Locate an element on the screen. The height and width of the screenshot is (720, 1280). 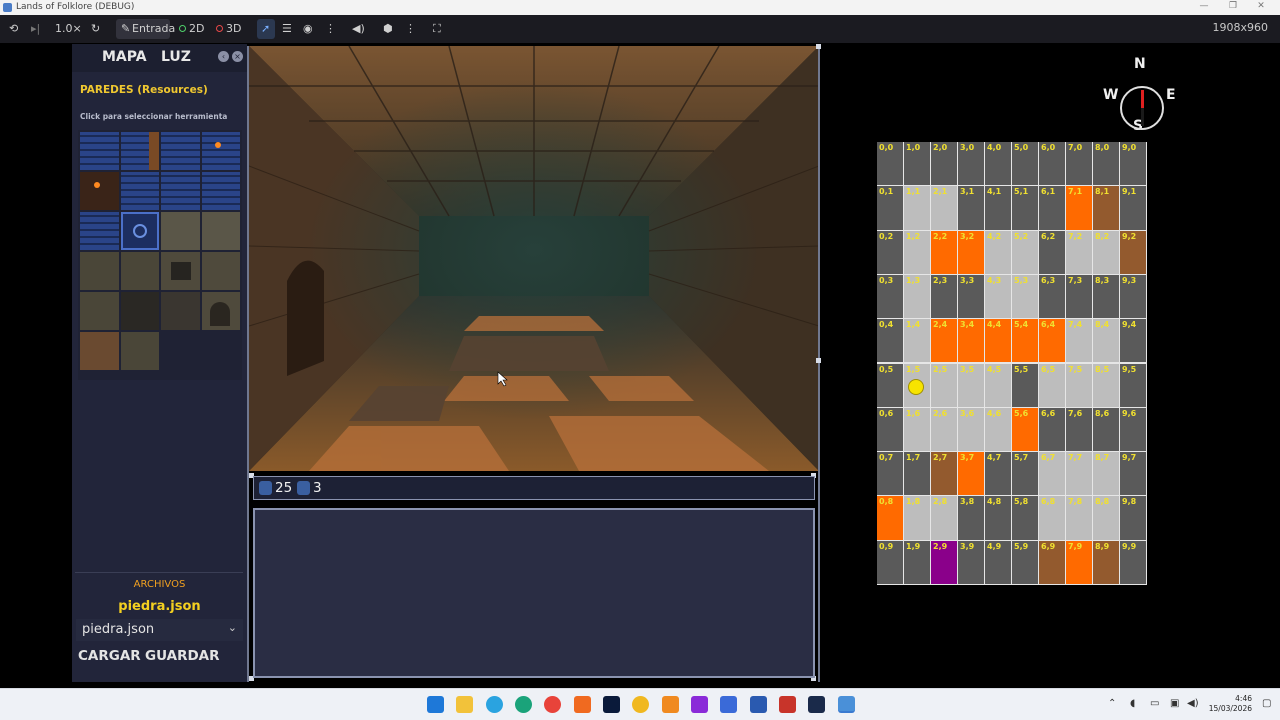
map-cell: 8,2 is located at coordinates (1106, 252).